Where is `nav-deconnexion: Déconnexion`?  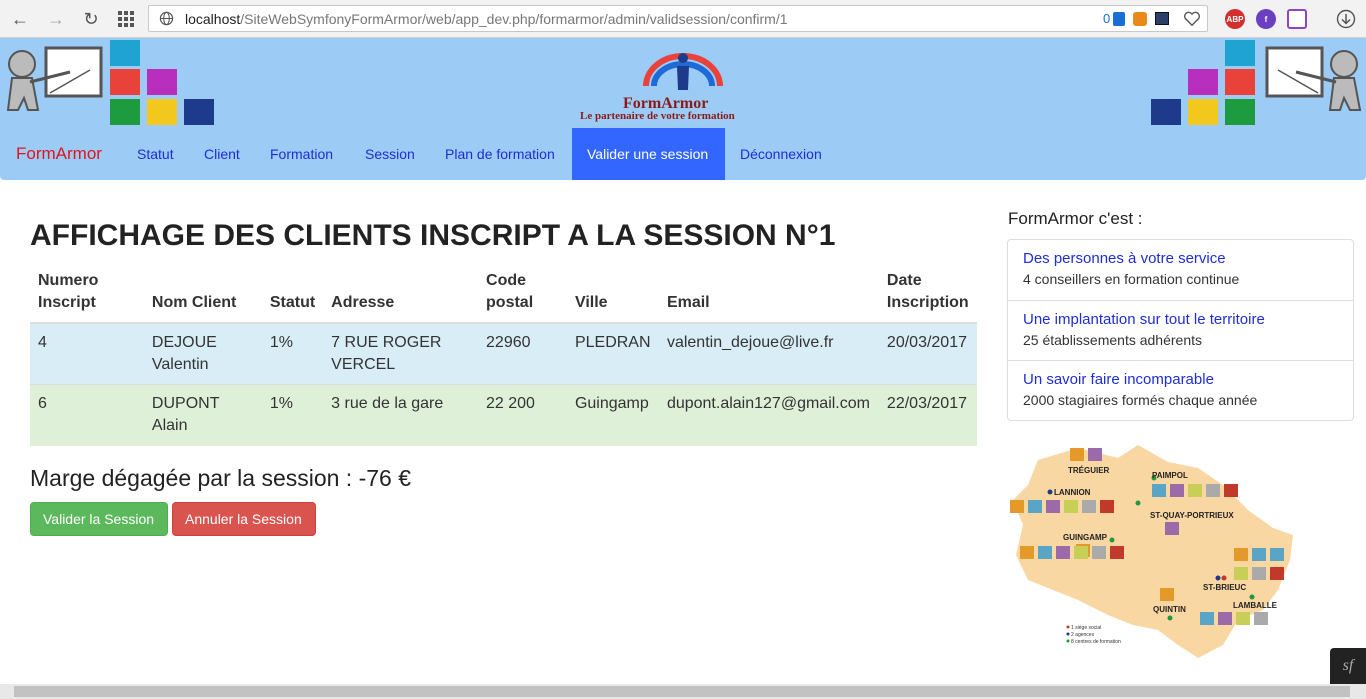
nav-deconnexion: Déconnexion is located at coordinates (781, 154).